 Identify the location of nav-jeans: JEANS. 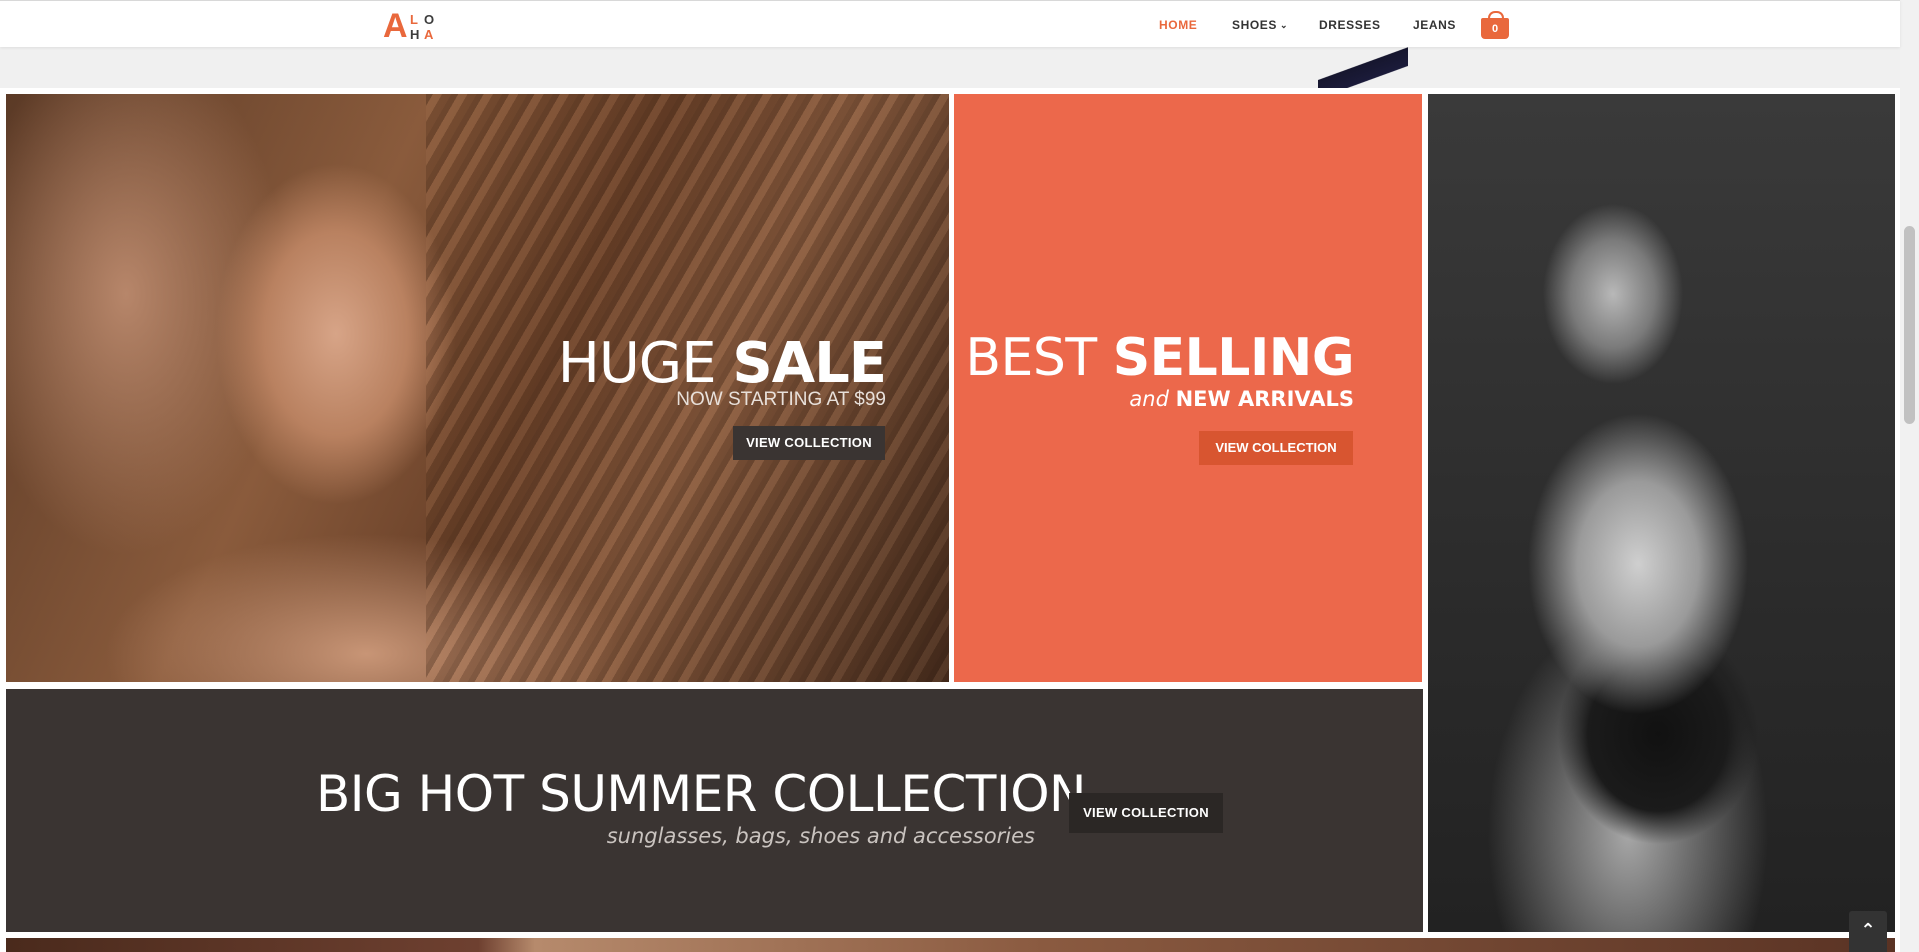
(1434, 25).